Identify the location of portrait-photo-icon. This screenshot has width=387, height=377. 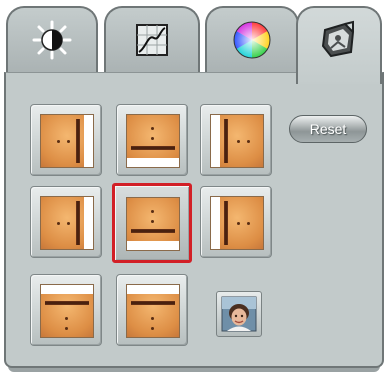
(239, 314).